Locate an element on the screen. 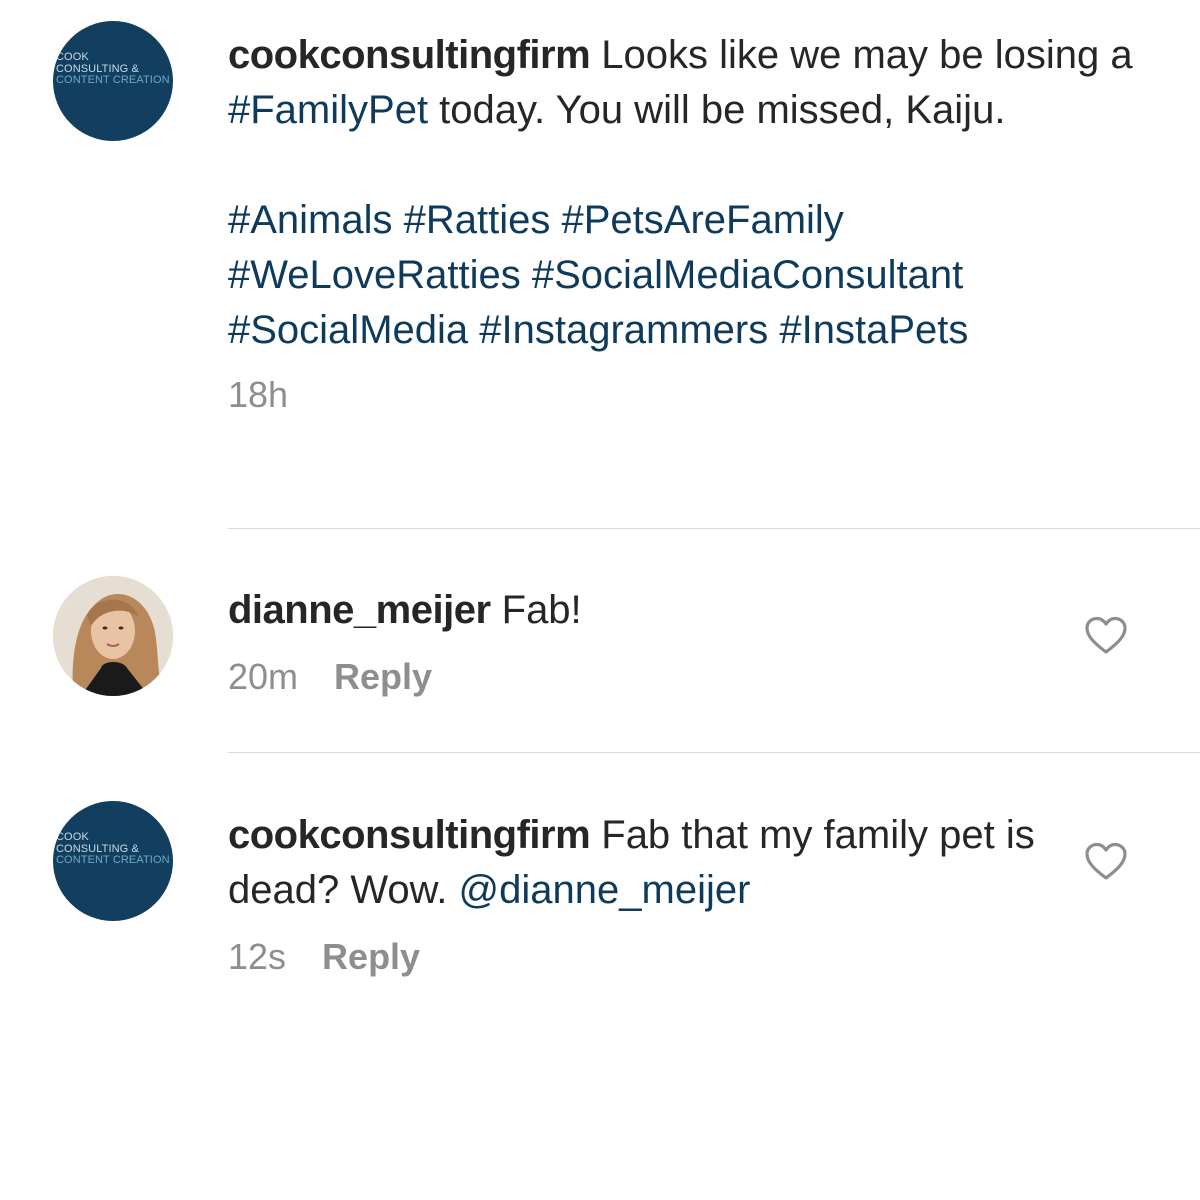  hashtag-line: #Animals #Ratties #PetsAreFamily is located at coordinates (708, 220).